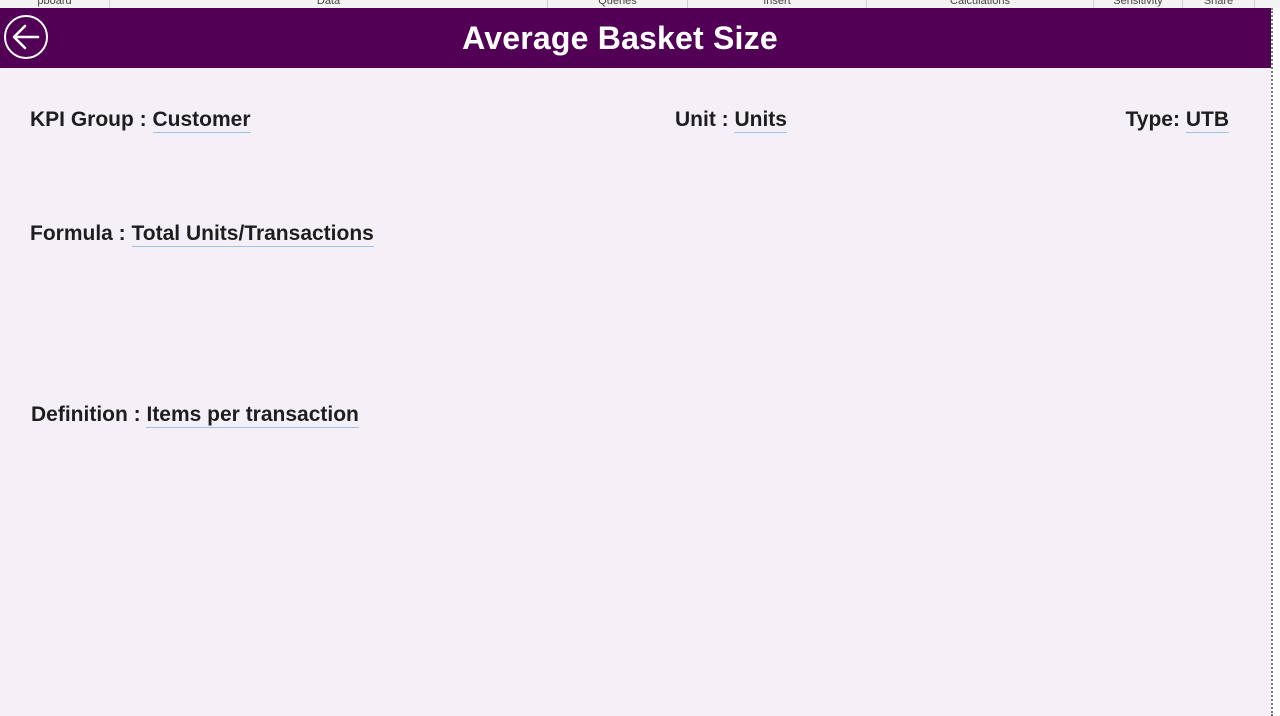 This screenshot has width=1280, height=716. Describe the element at coordinates (201, 120) in the screenshot. I see `kpi-group-value: Customer` at that location.